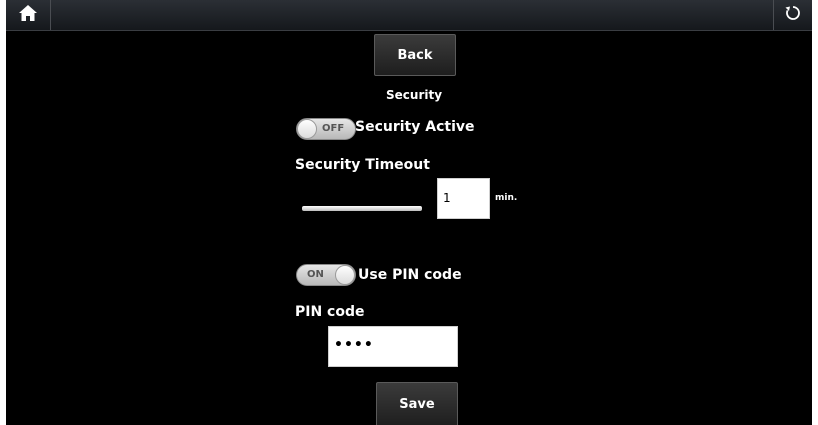 The image size is (818, 425). Describe the element at coordinates (409, 15) in the screenshot. I see `top-bar` at that location.